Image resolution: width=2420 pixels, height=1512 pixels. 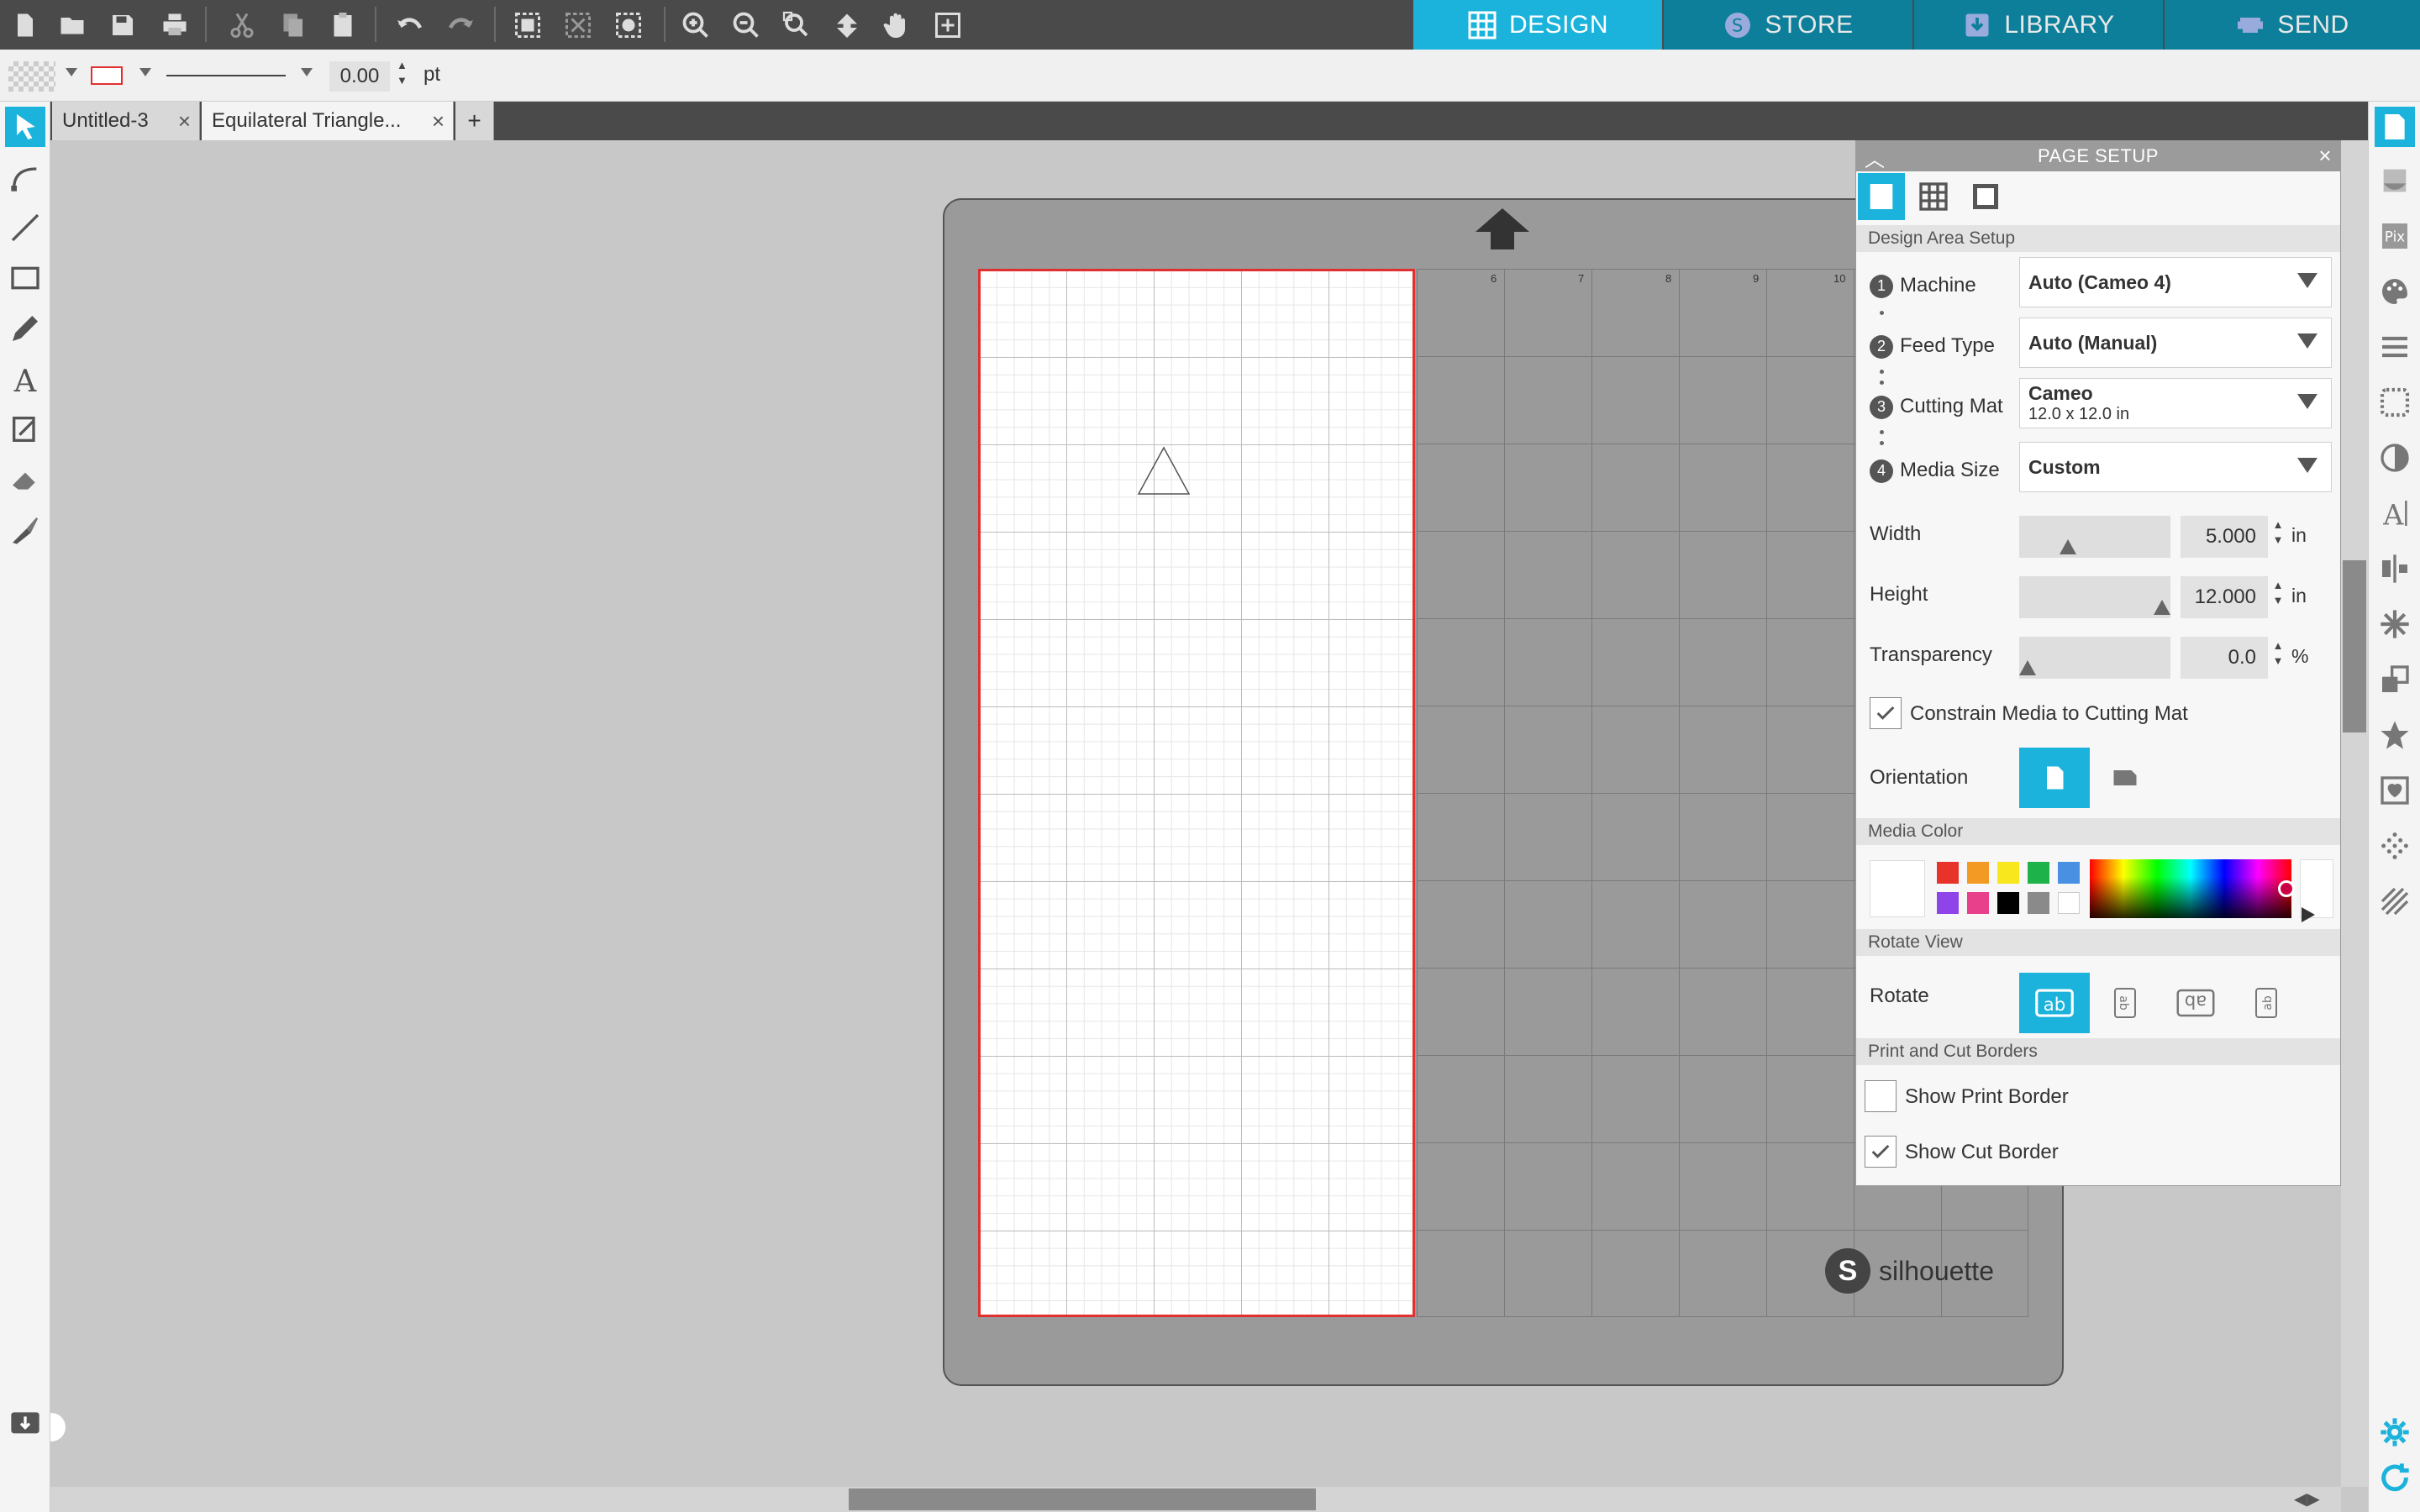 What do you see at coordinates (2395, 569) in the screenshot?
I see `align-icon` at bounding box center [2395, 569].